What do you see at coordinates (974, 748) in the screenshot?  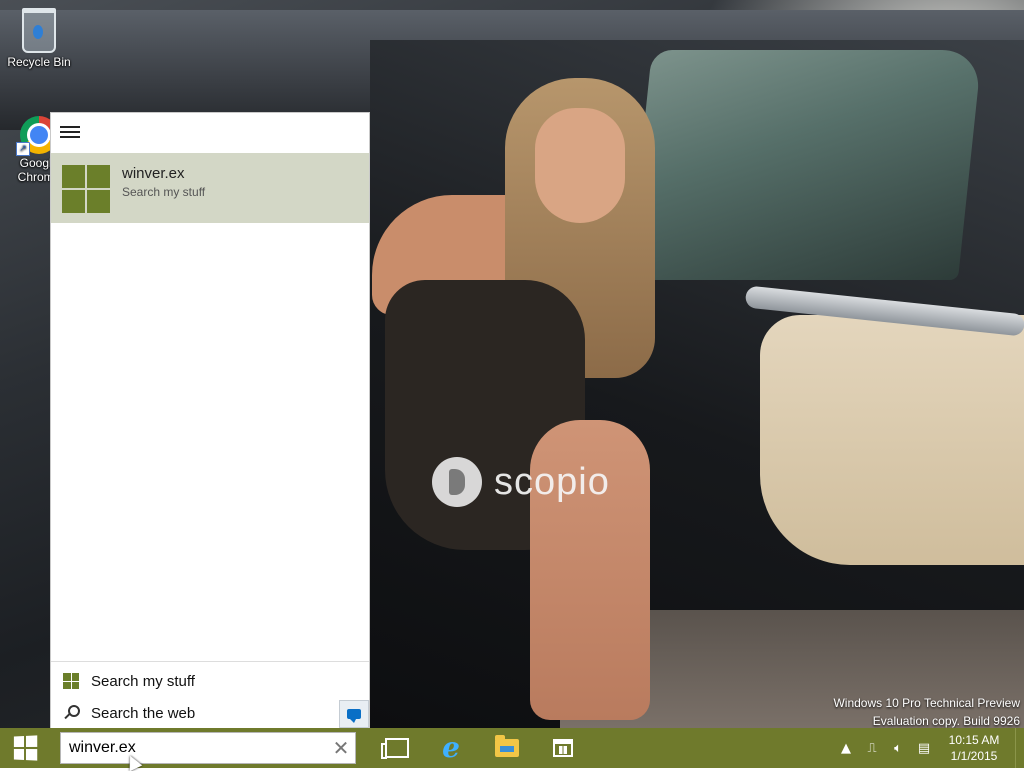 I see `clock: 10:15 AM 1/1/2015` at bounding box center [974, 748].